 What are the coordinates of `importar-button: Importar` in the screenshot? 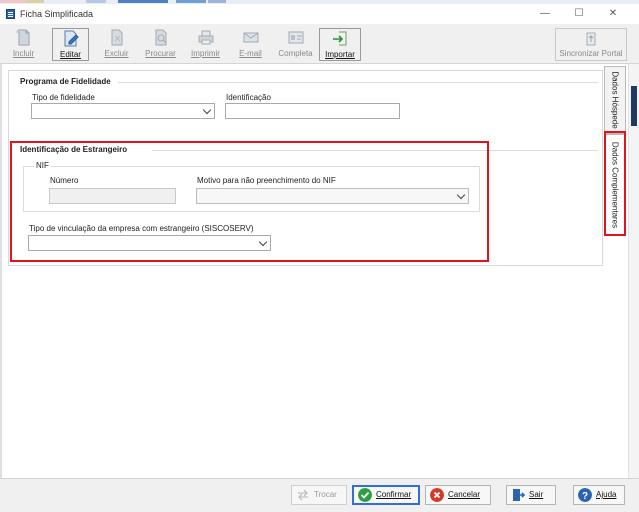 It's located at (340, 44).